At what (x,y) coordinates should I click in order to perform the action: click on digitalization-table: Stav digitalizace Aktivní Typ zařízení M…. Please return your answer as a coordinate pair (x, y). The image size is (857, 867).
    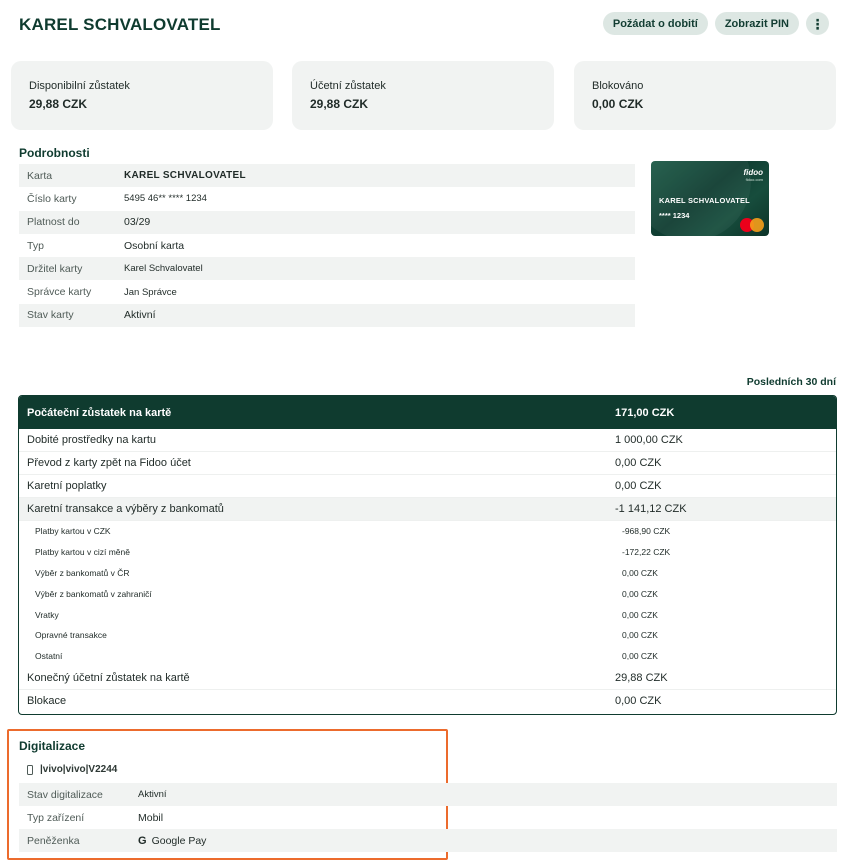
    Looking at the image, I should click on (428, 817).